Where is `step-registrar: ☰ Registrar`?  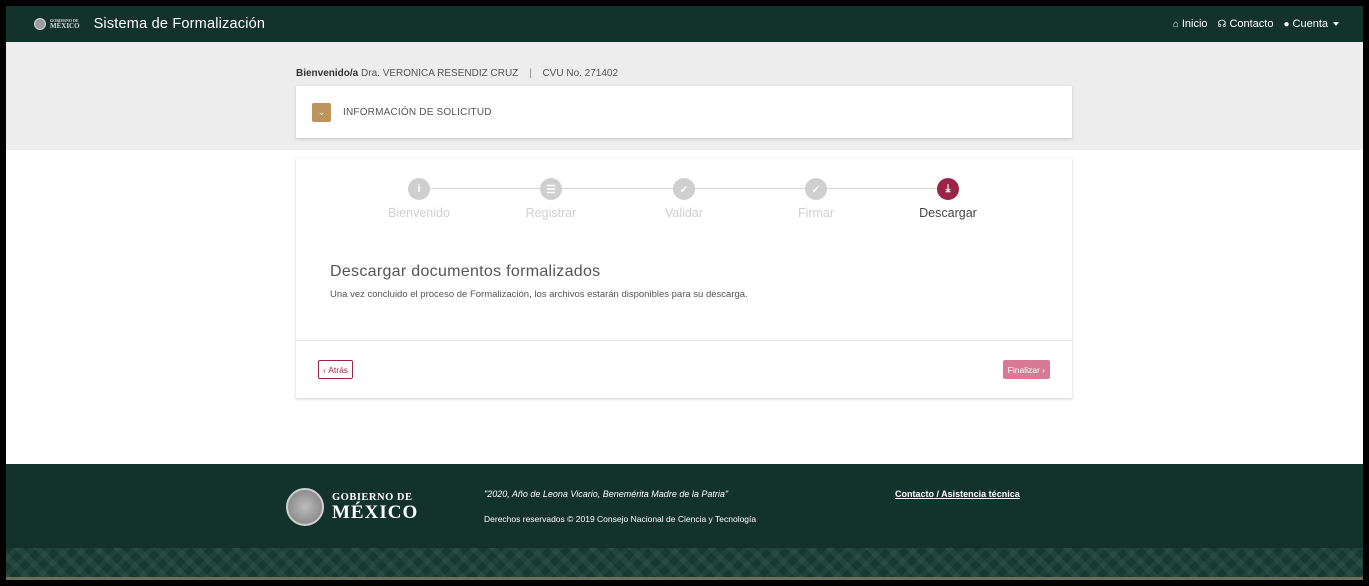
step-registrar: ☰ Registrar is located at coordinates (551, 199).